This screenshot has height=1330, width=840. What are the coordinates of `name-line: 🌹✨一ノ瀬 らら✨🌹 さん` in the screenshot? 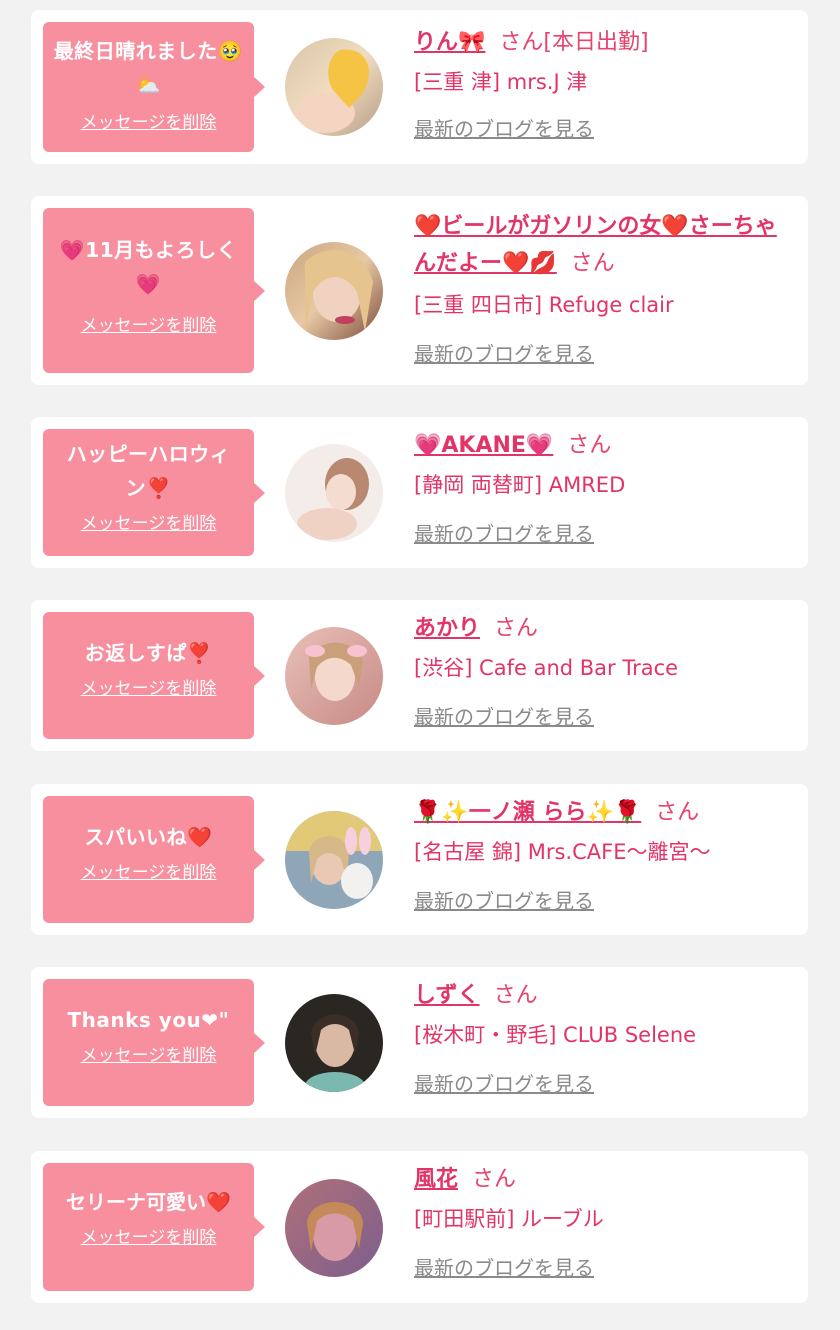 It's located at (604, 812).